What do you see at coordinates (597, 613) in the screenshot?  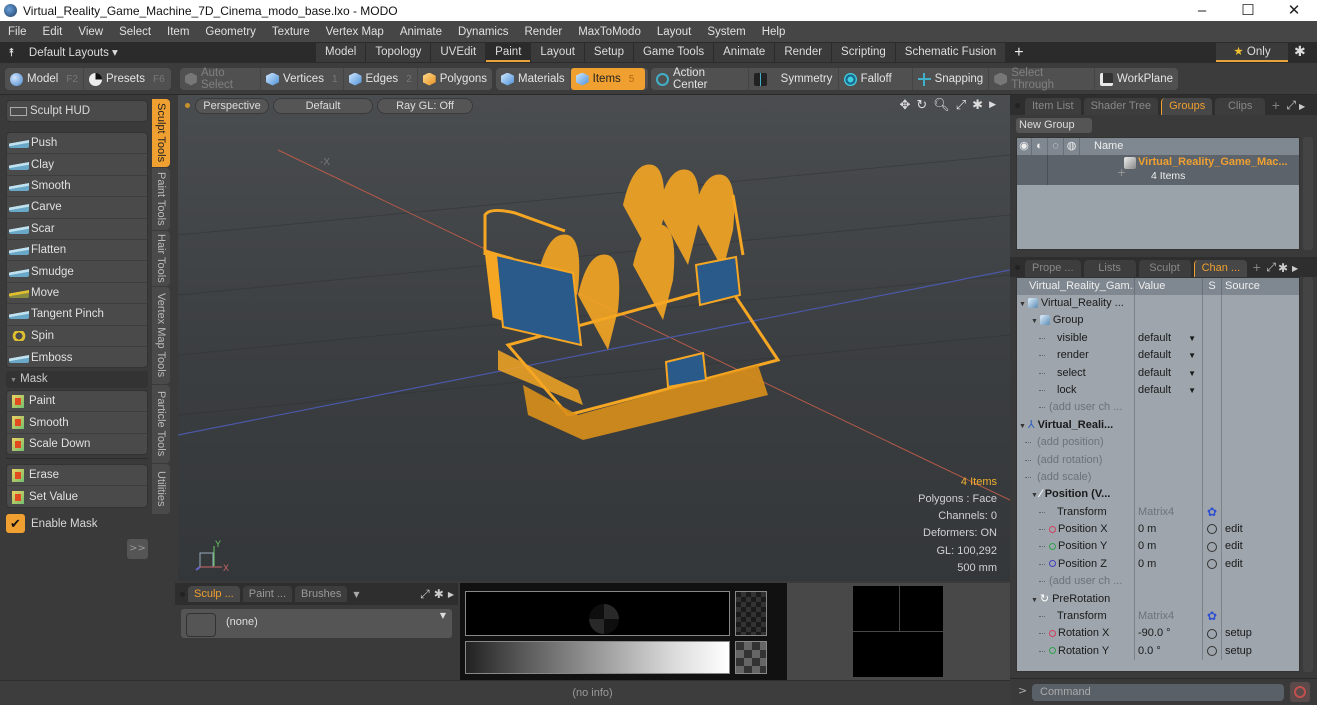 I see `color-preview` at bounding box center [597, 613].